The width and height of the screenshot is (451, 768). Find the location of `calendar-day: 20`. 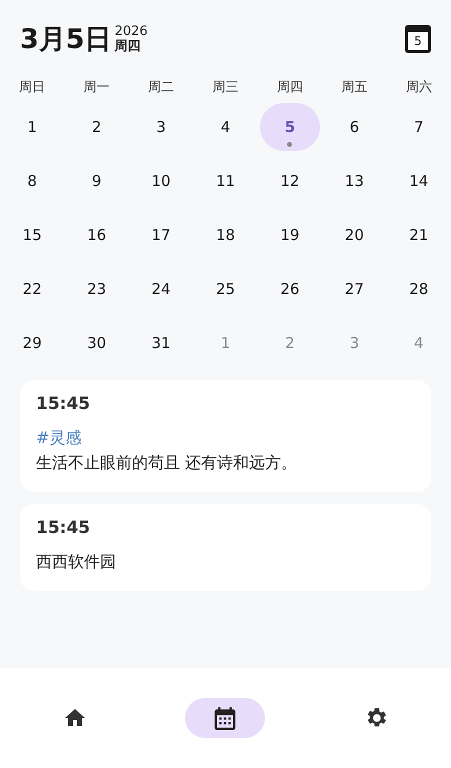

calendar-day: 20 is located at coordinates (354, 235).